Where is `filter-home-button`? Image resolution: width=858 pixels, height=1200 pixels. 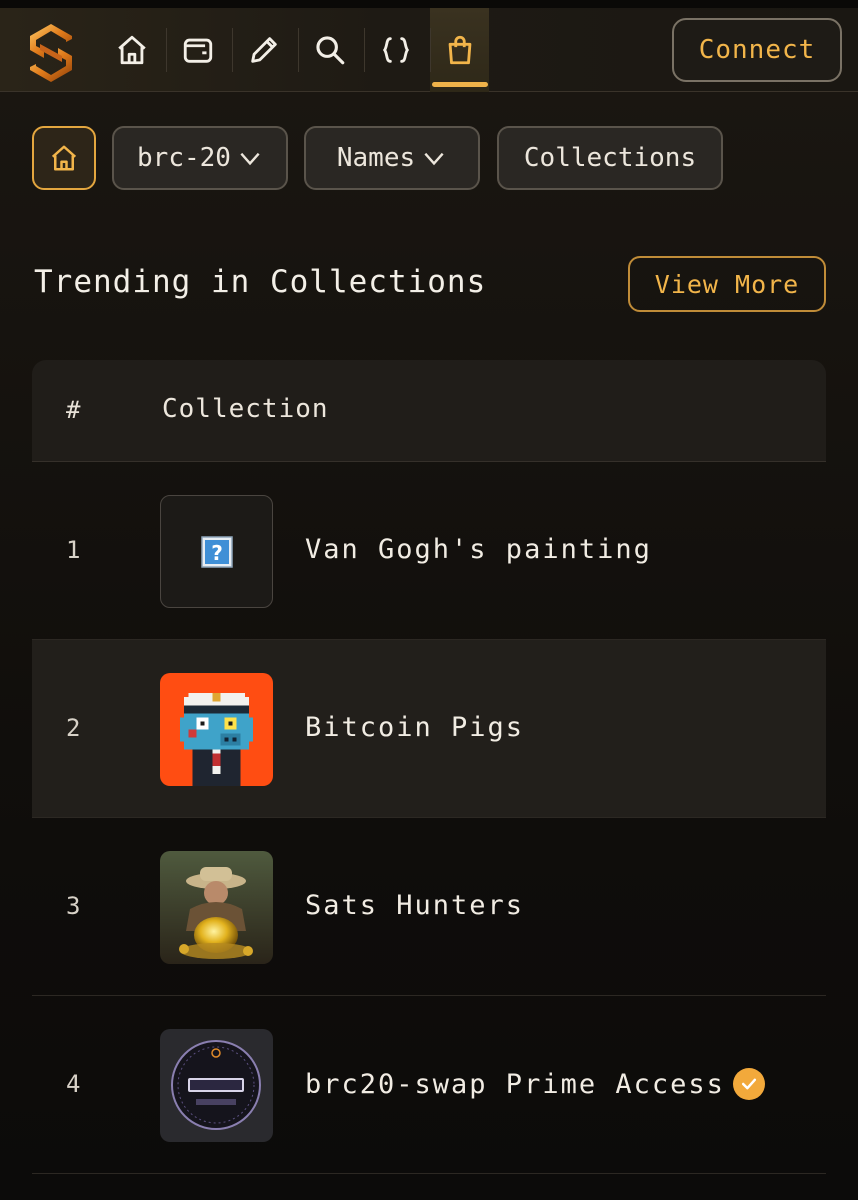
filter-home-button is located at coordinates (64, 158).